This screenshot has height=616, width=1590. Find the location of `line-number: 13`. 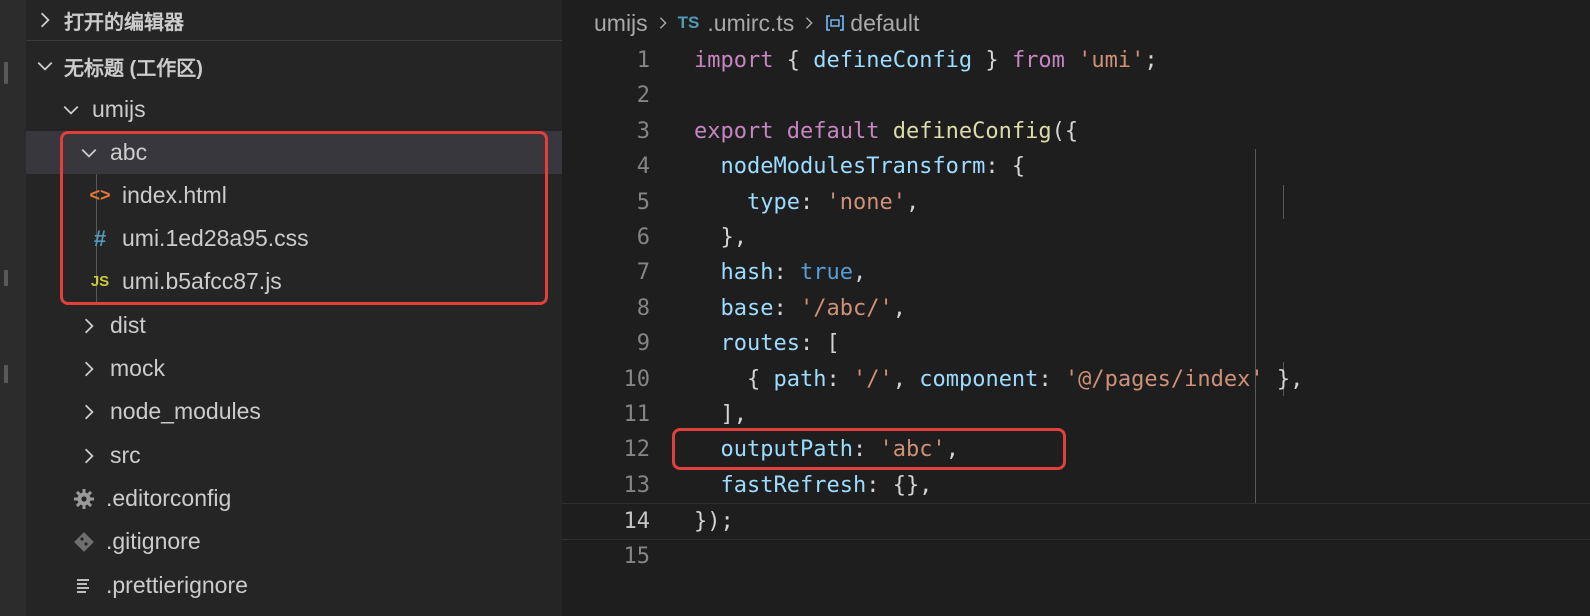

line-number: 13 is located at coordinates (637, 485).